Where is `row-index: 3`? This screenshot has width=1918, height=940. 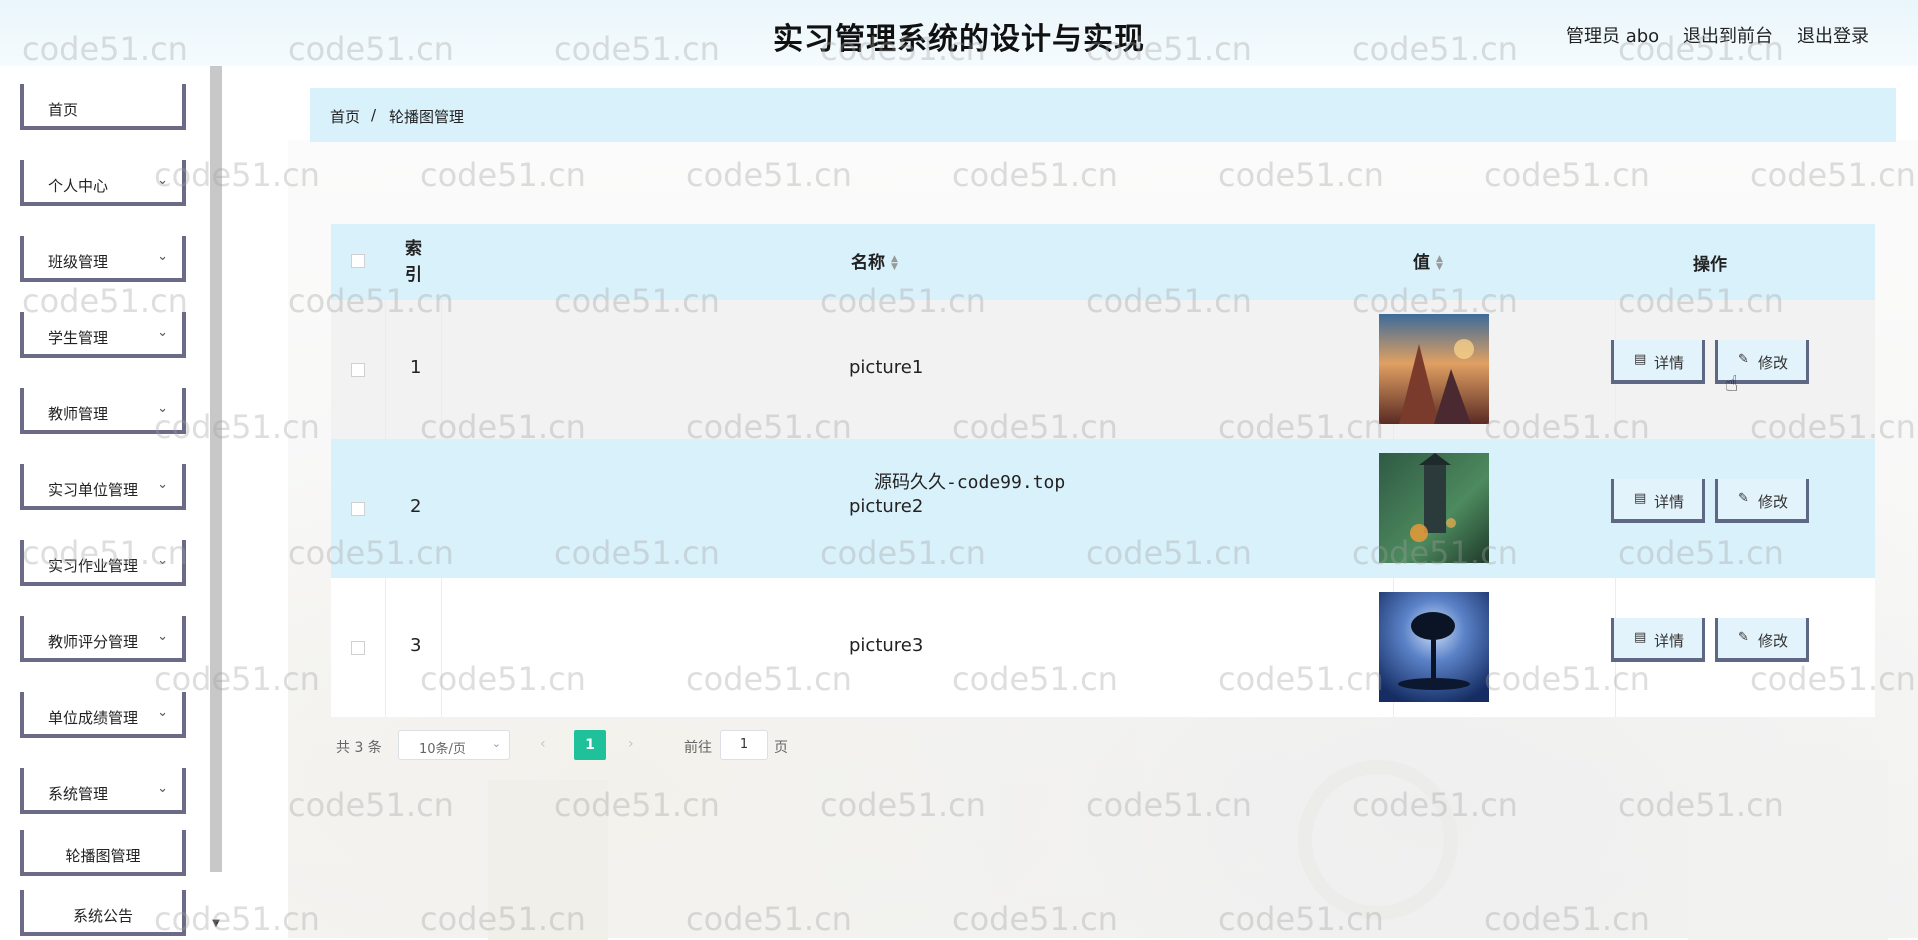
row-index: 3 is located at coordinates (416, 645).